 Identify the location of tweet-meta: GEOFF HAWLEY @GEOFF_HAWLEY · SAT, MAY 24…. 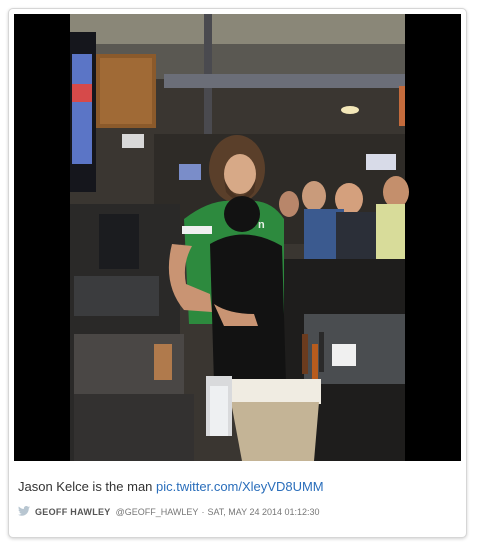
(169, 512).